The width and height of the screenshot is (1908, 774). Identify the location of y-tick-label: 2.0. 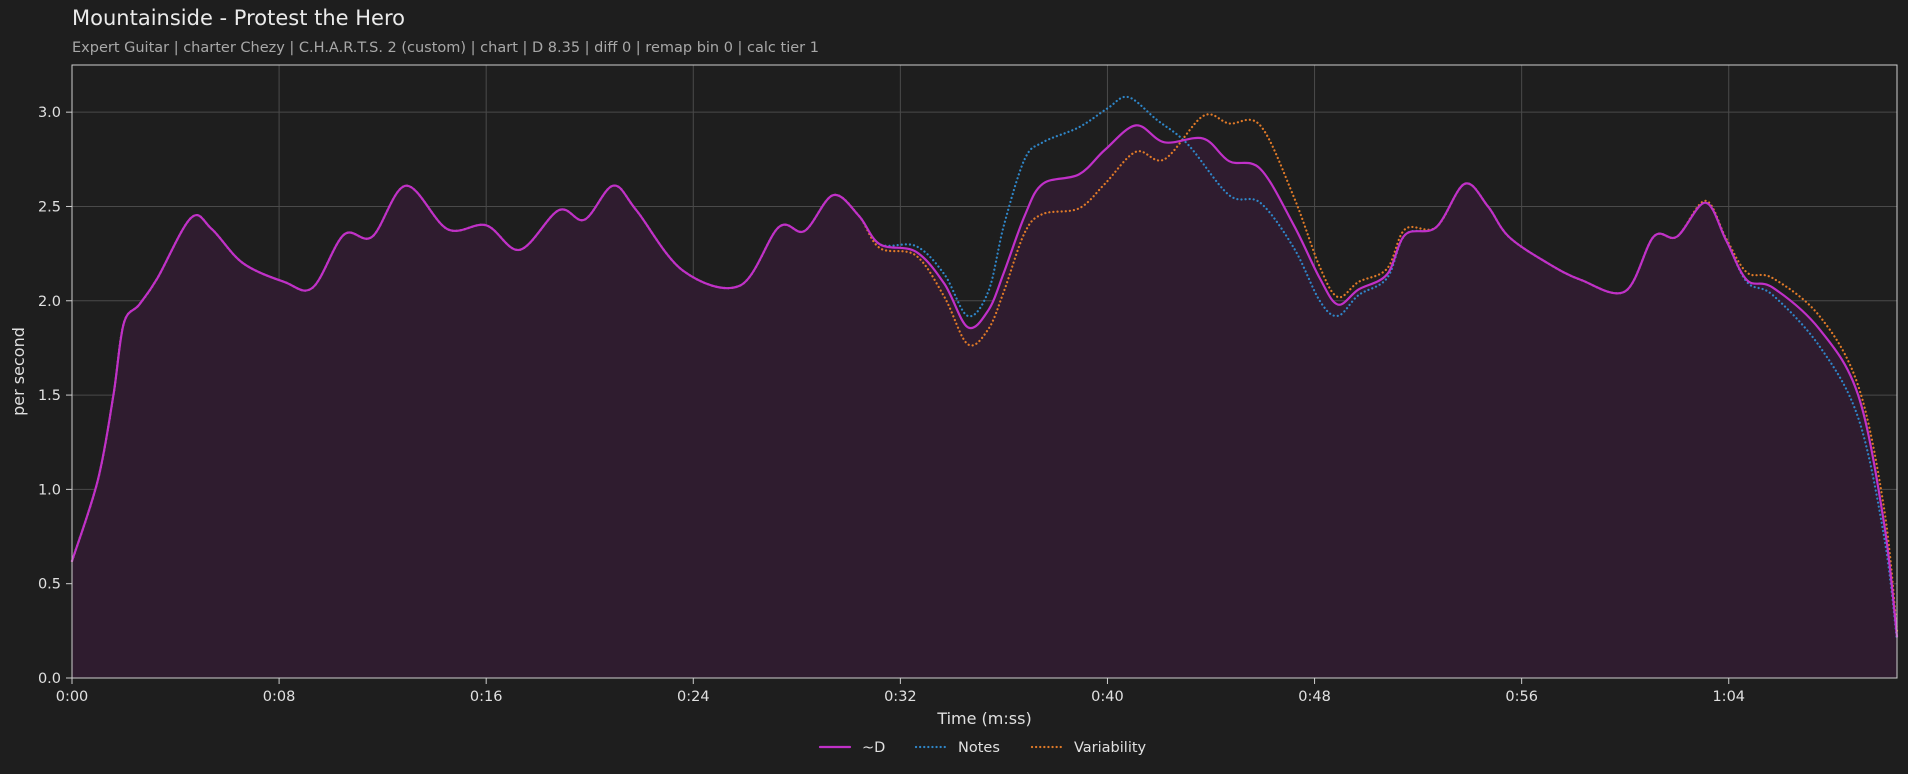
(49, 302).